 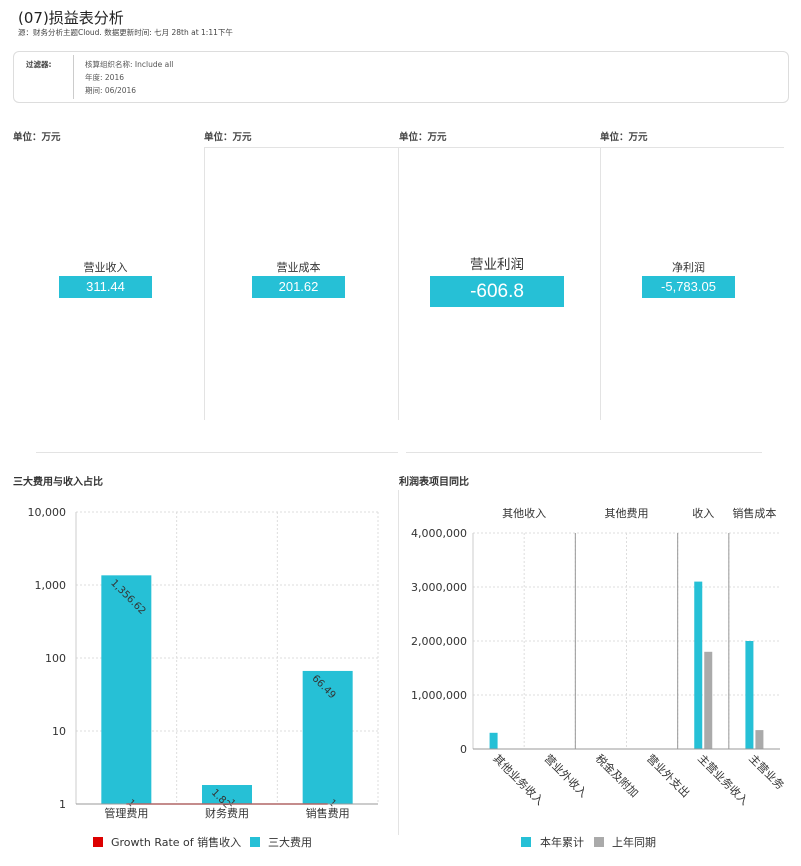 What do you see at coordinates (439, 641) in the screenshot?
I see `y-tick-label: 2,000,000` at bounding box center [439, 641].